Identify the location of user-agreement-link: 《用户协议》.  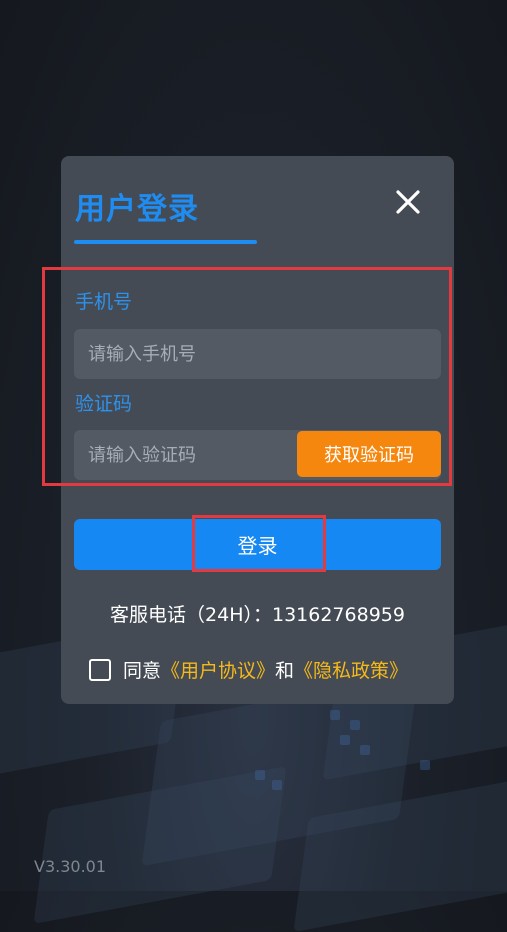
(218, 669).